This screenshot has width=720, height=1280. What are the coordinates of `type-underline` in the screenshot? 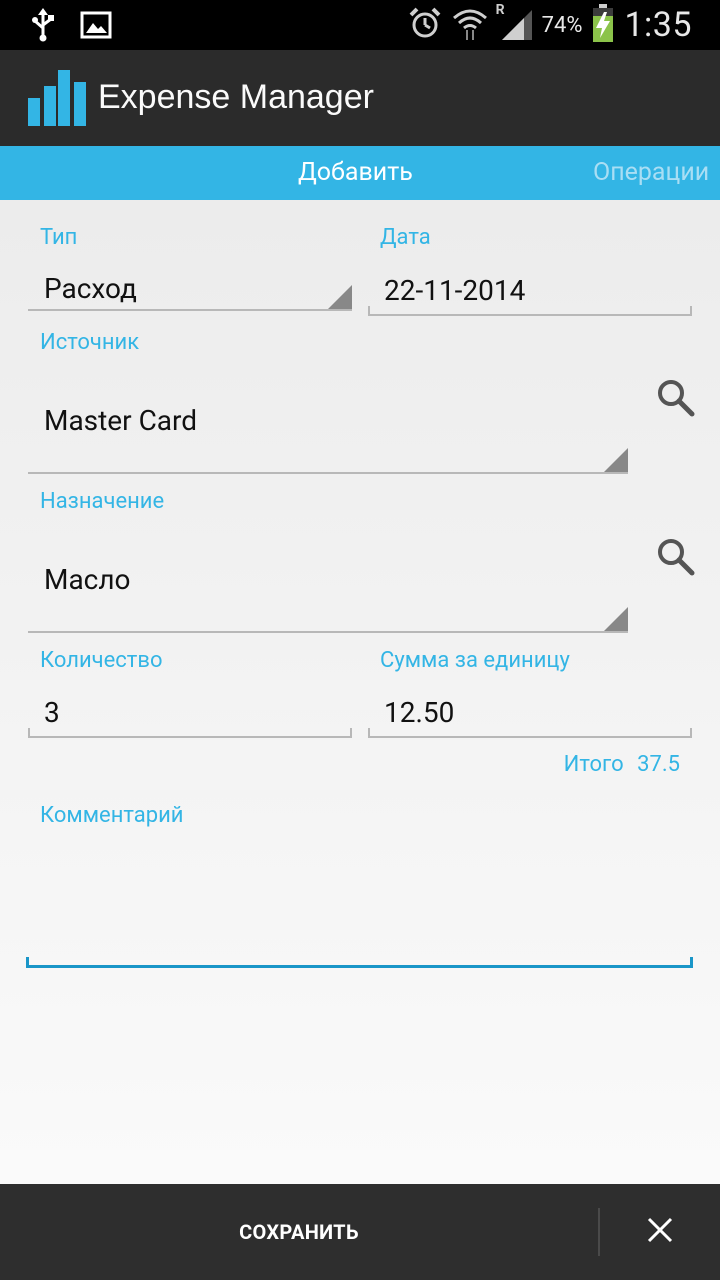 It's located at (190, 310).